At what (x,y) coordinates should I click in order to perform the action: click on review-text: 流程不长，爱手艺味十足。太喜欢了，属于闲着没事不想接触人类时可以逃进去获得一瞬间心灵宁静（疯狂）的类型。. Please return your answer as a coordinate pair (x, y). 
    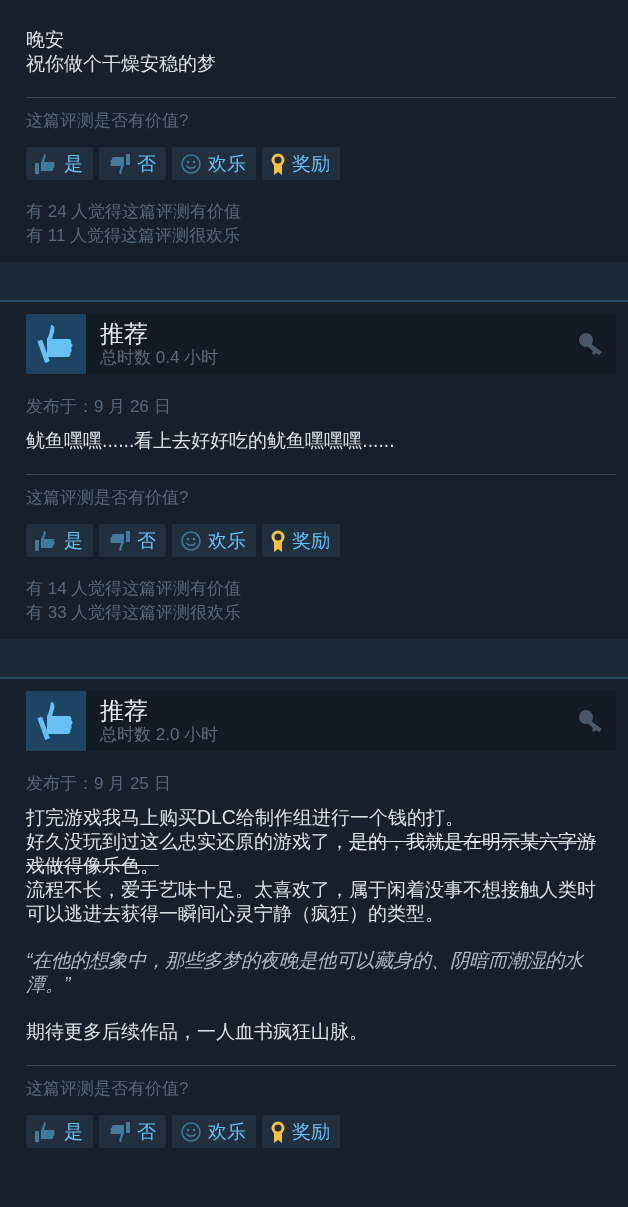
    Looking at the image, I should click on (311, 901).